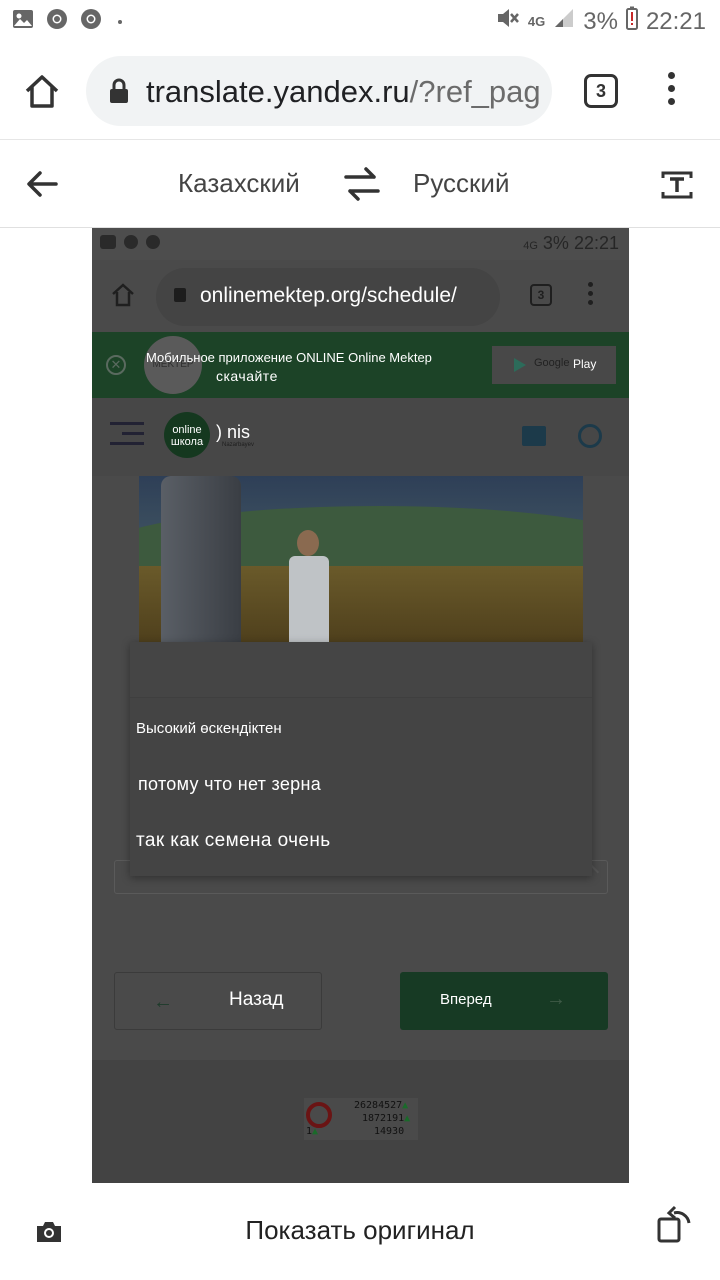 This screenshot has width=720, height=1280. What do you see at coordinates (504, 1001) in the screenshot?
I see `next-button: Вперед →` at bounding box center [504, 1001].